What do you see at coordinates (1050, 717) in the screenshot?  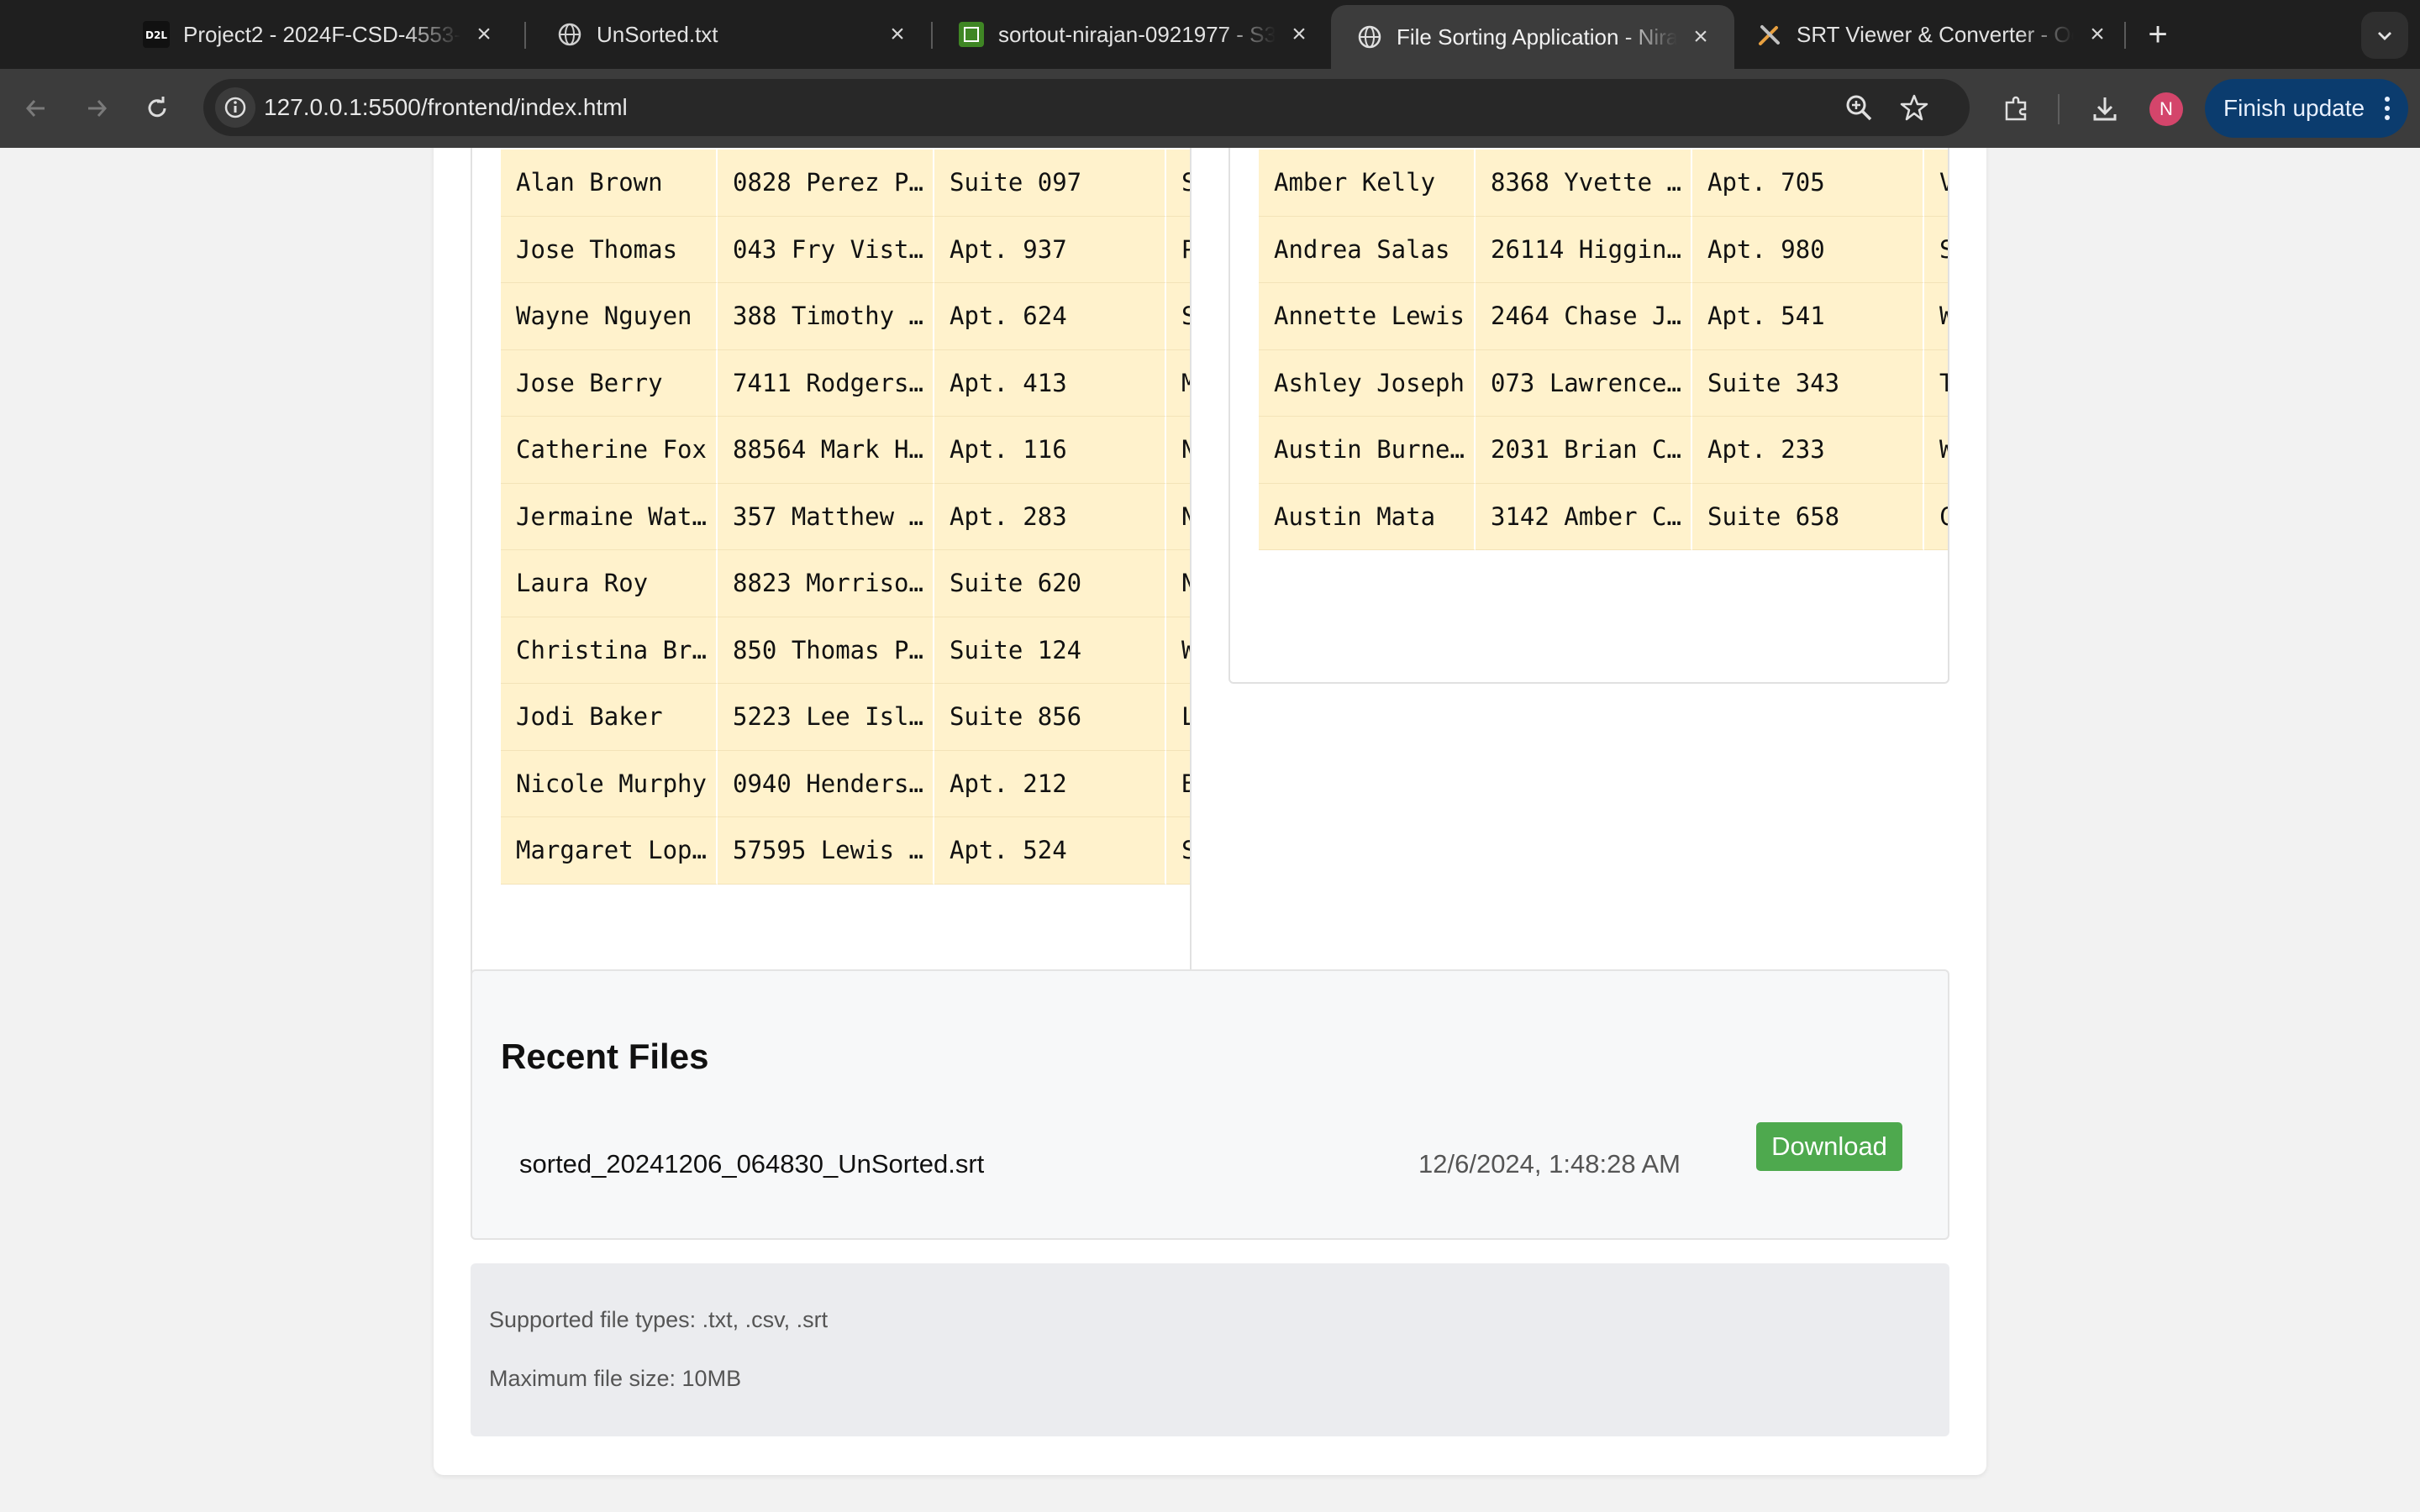 I see `table-cell: Suite 856` at bounding box center [1050, 717].